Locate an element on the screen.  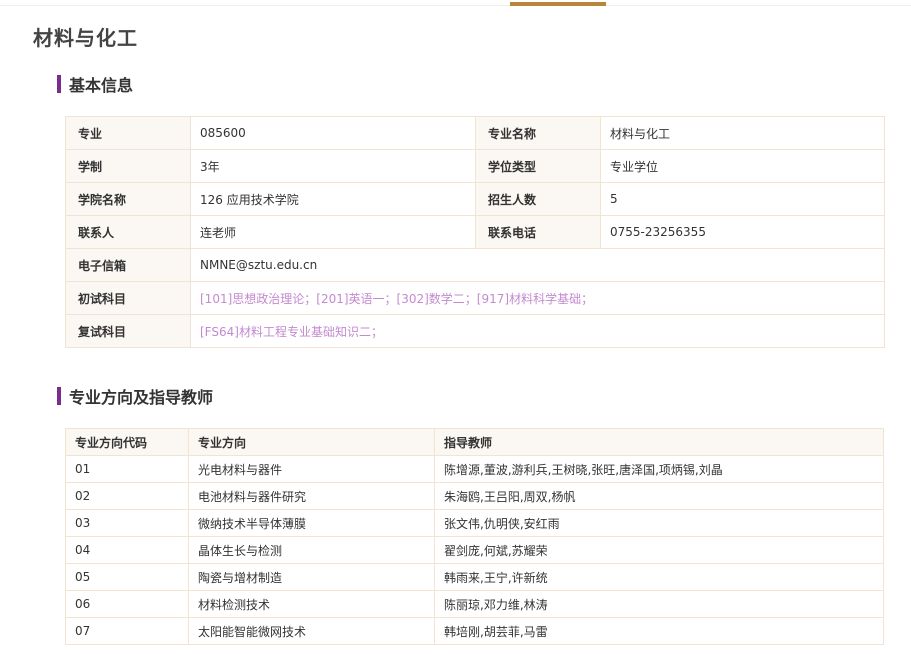
retest-subjects-label: 复试科目 is located at coordinates (128, 331).